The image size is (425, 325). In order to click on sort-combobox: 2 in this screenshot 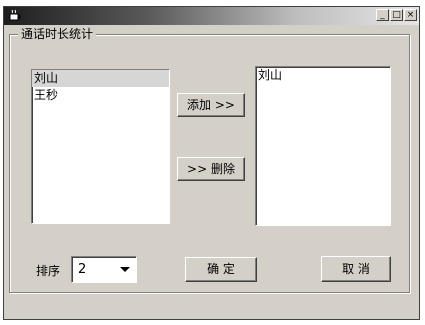, I will do `click(104, 269)`.